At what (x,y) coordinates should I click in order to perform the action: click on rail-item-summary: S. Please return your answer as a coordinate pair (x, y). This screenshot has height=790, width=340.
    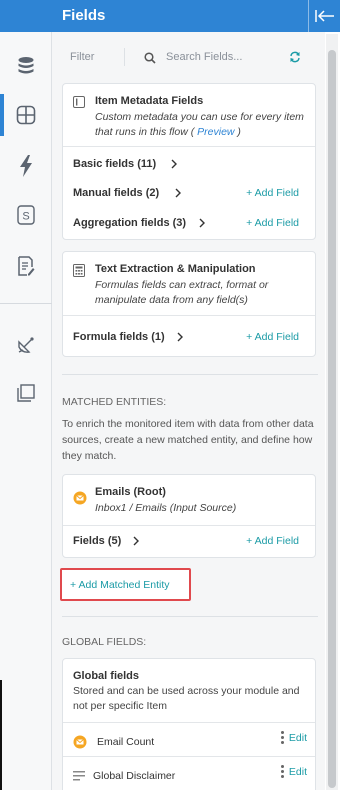
    Looking at the image, I should click on (26, 215).